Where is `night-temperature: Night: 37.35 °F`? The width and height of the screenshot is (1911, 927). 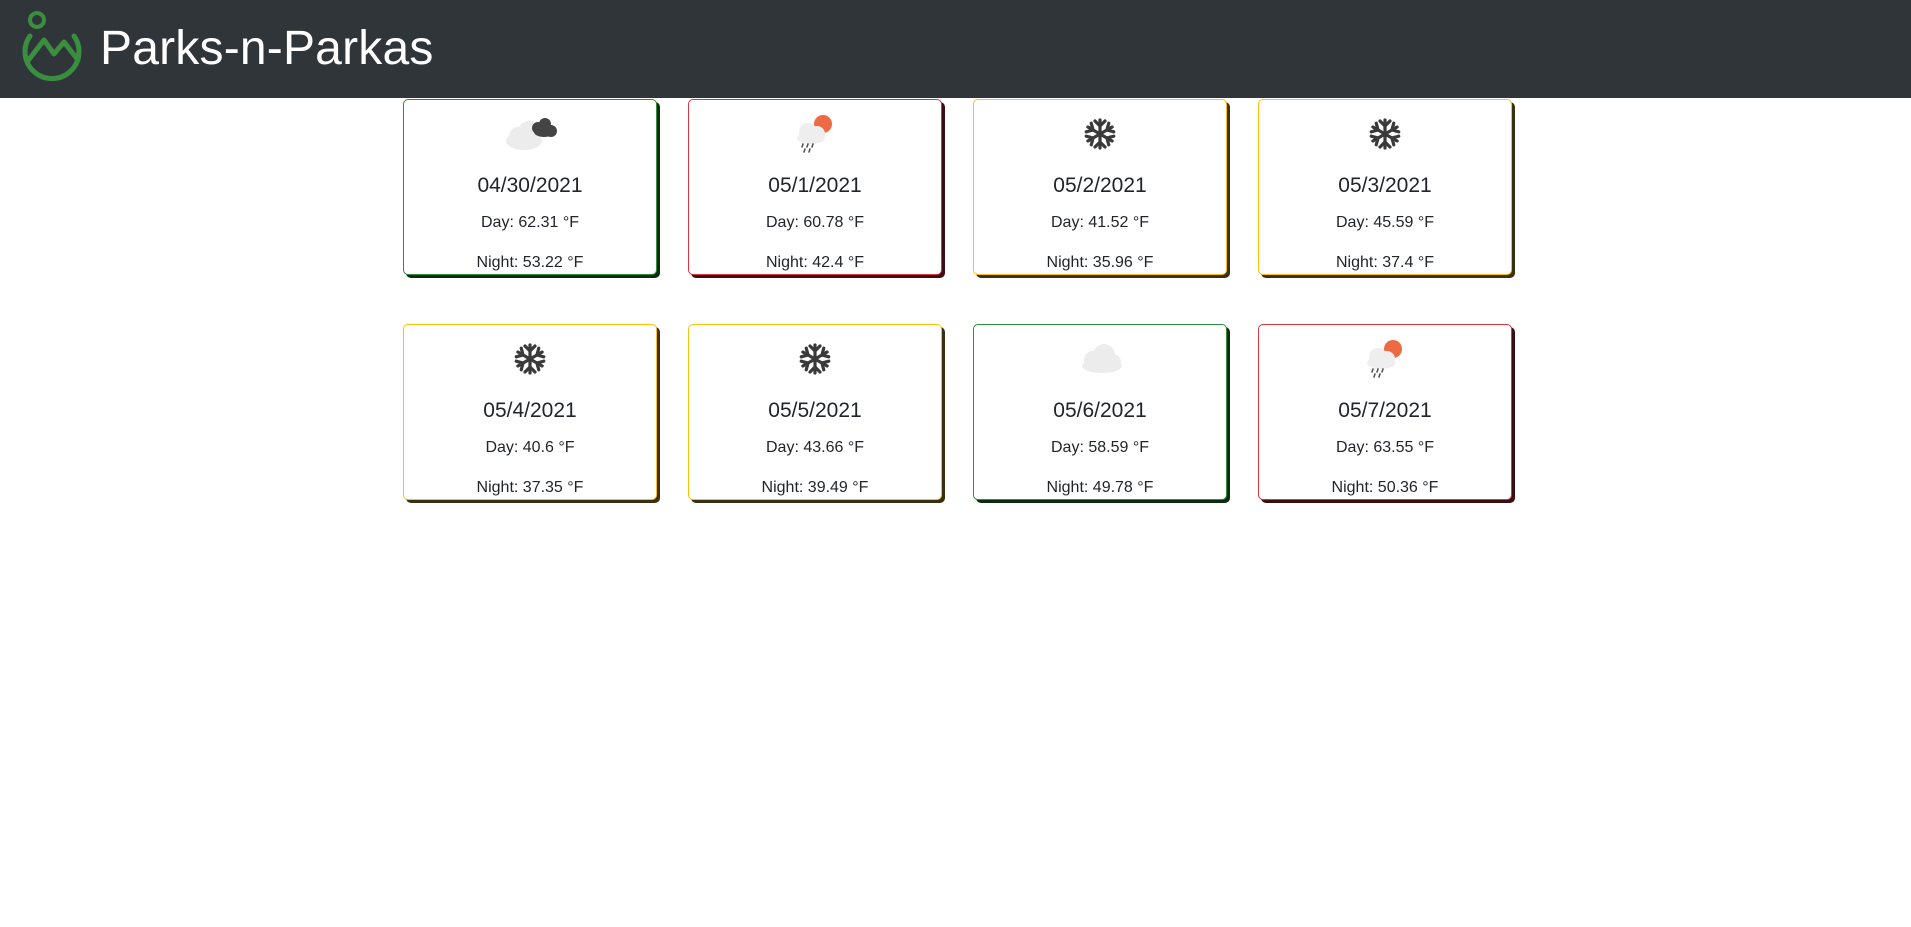
night-temperature: Night: 37.35 °F is located at coordinates (530, 487).